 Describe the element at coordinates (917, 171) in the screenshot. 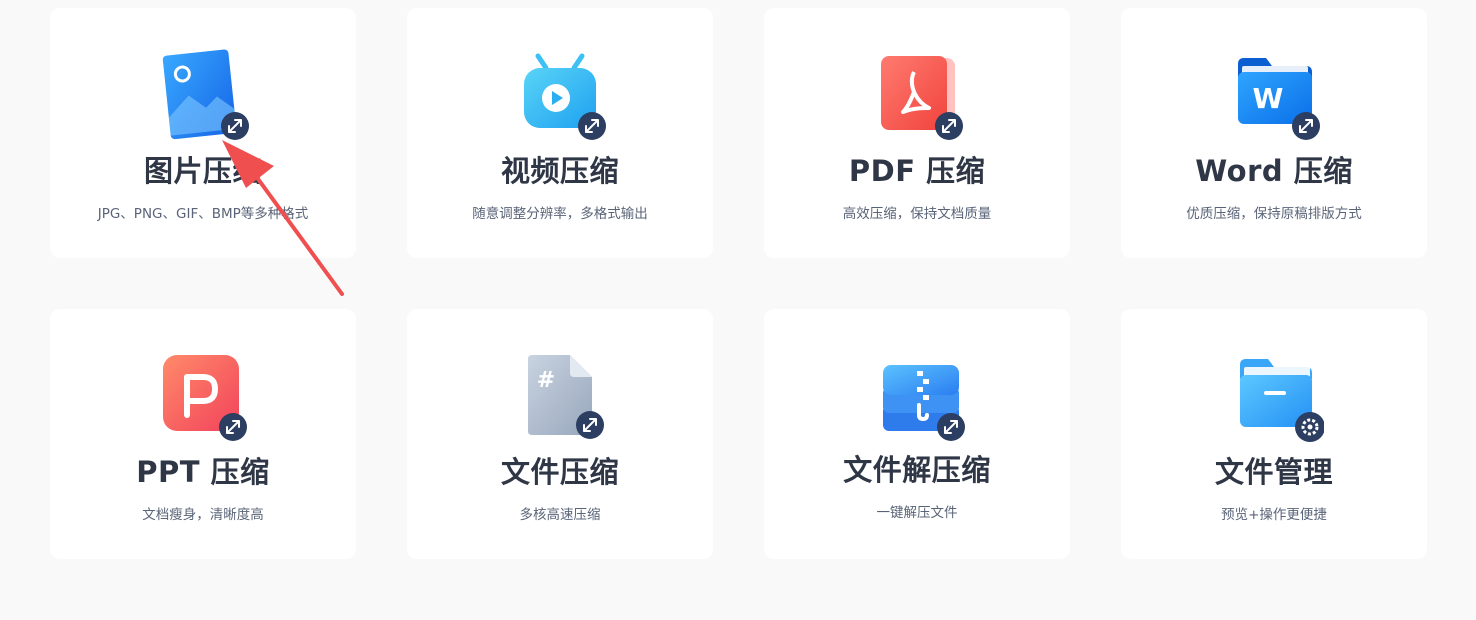

I see `card-title: PDF 压缩` at that location.